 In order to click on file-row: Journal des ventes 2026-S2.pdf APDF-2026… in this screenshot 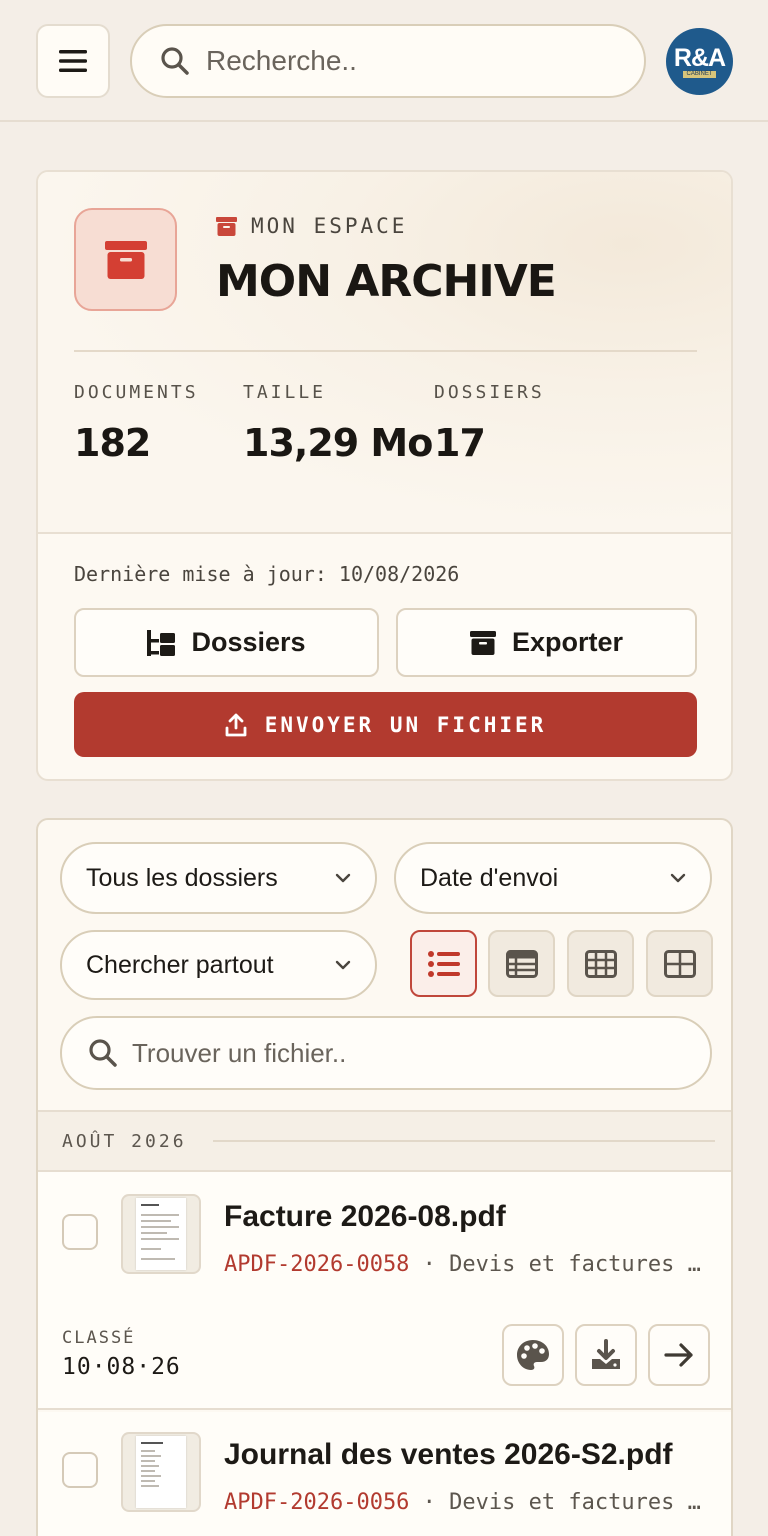, I will do `click(384, 1474)`.